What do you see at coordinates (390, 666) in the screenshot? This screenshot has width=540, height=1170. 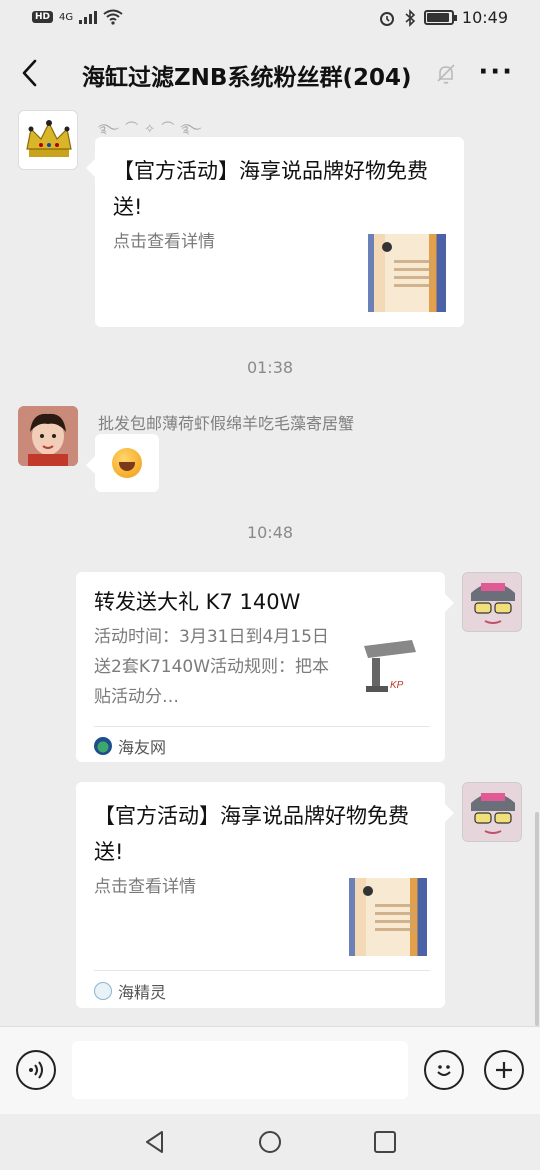 I see `product-image-icon: KP` at bounding box center [390, 666].